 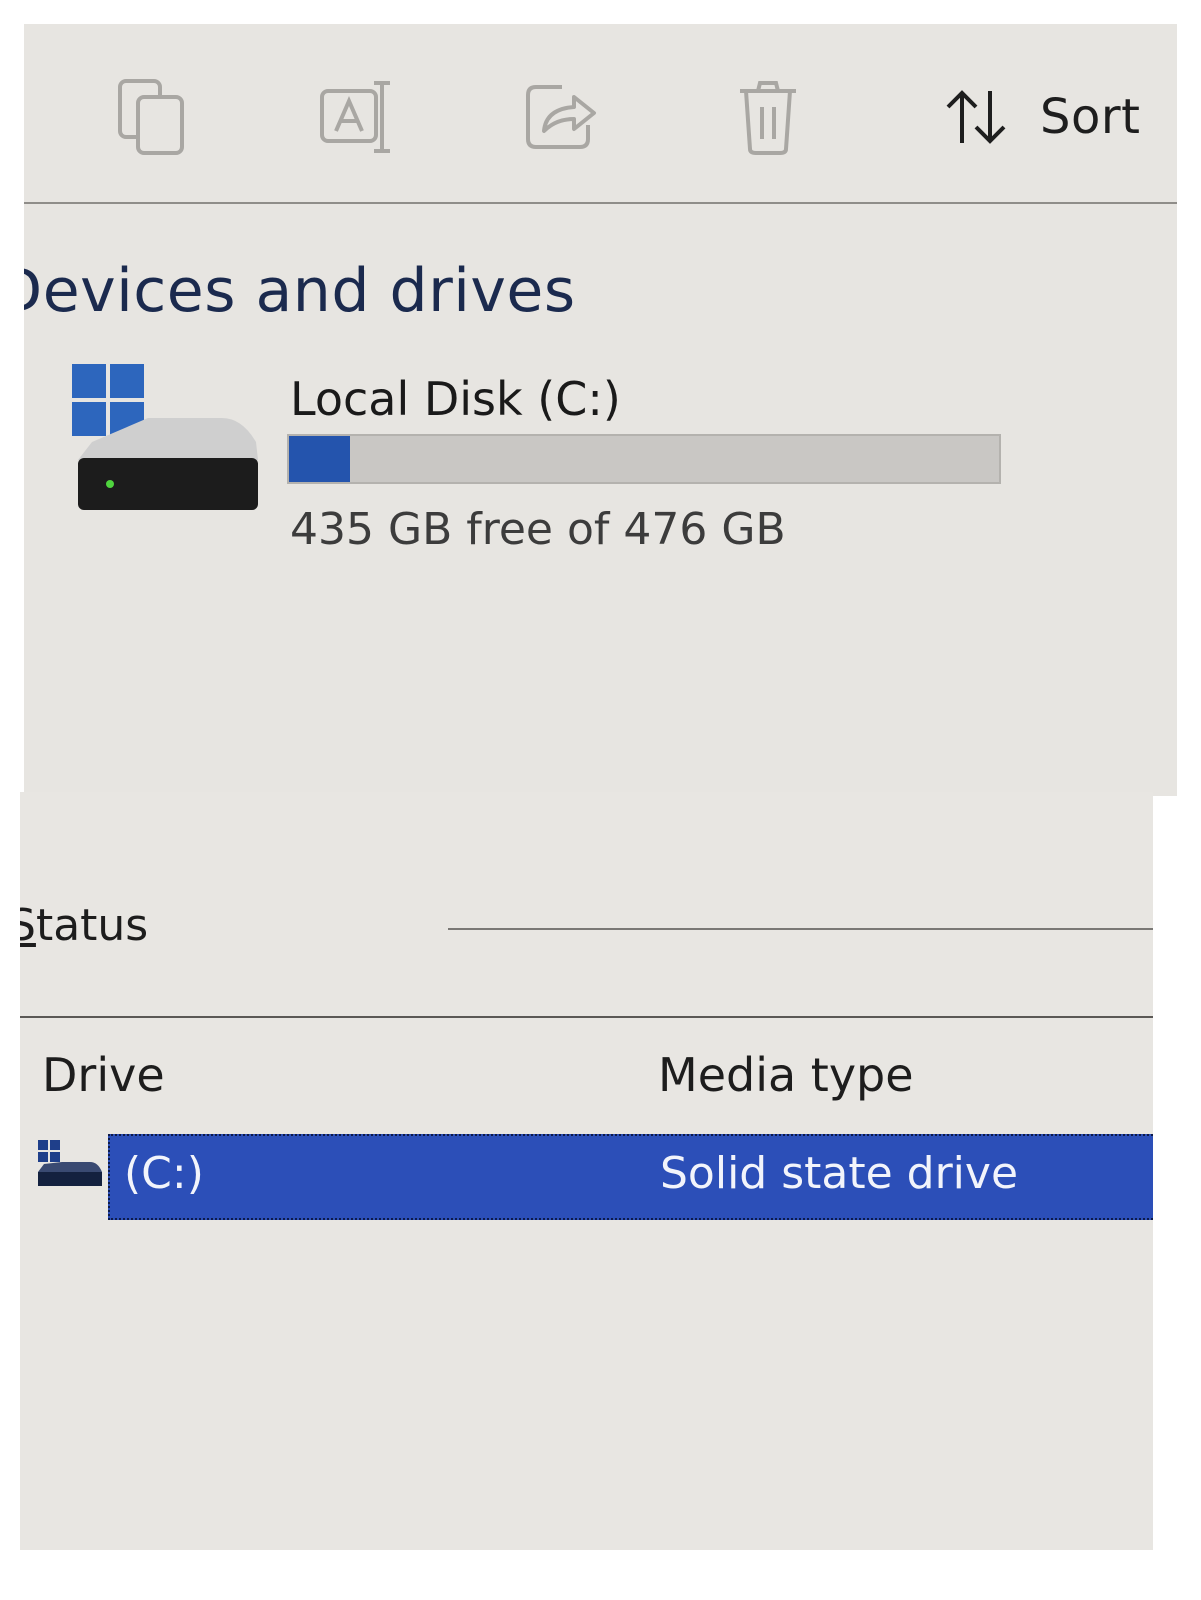 I want to click on delete-button, so click(x=768, y=117).